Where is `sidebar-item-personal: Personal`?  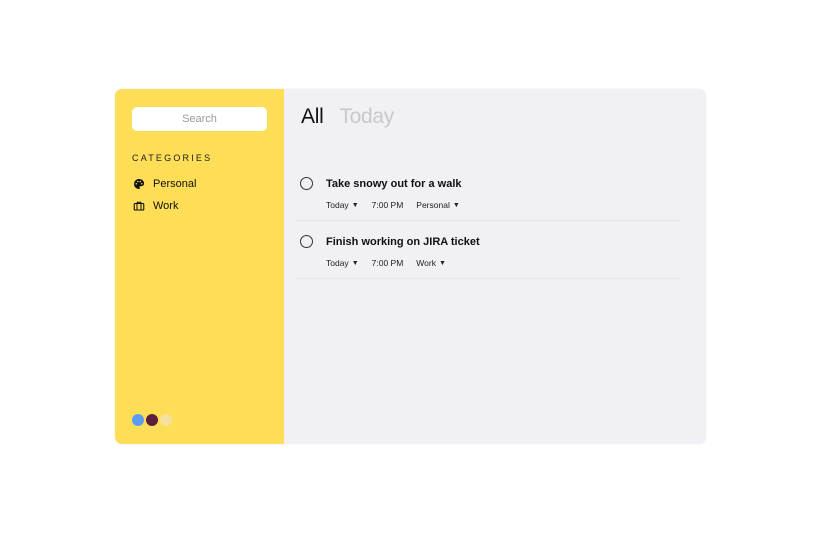 sidebar-item-personal: Personal is located at coordinates (164, 183).